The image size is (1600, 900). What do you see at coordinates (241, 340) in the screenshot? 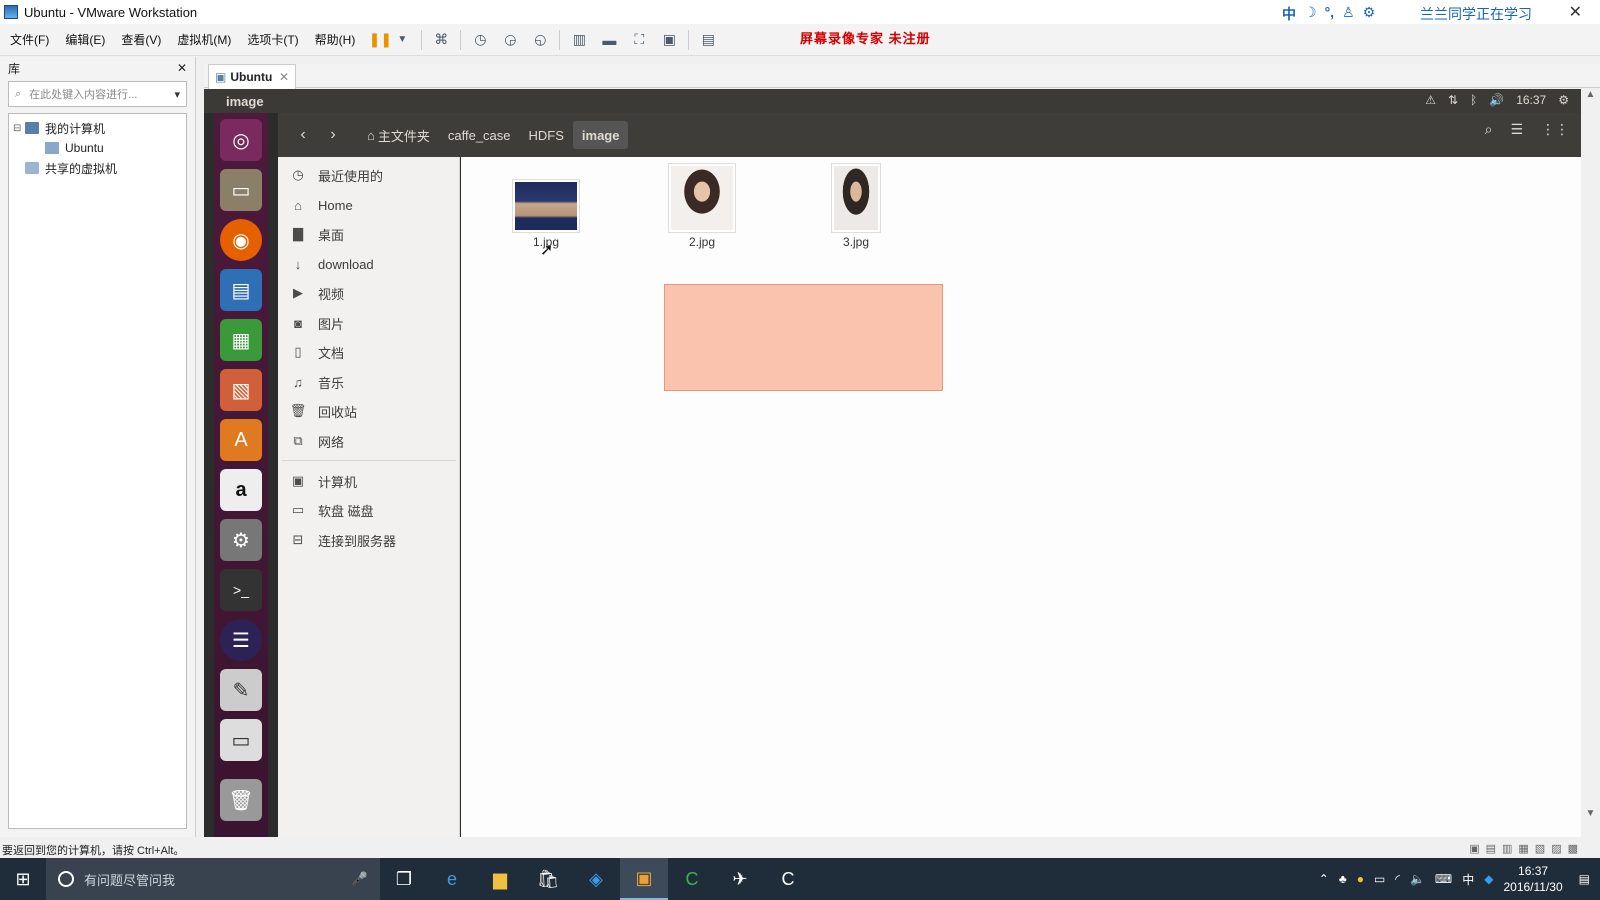
I see `calc-icon: ▦` at bounding box center [241, 340].